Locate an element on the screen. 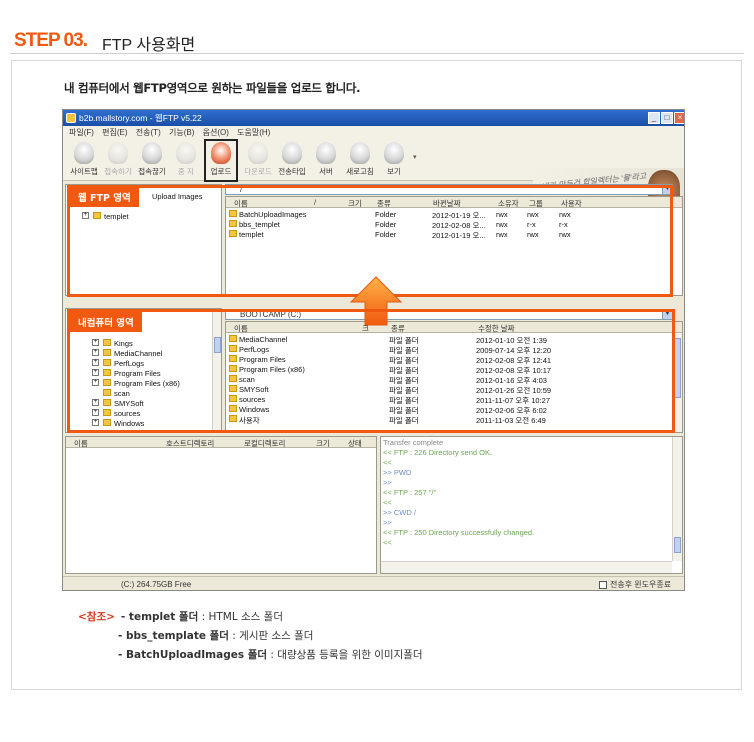 This screenshot has height=742, width=754. upload-button: 업로드 is located at coordinates (221, 160).